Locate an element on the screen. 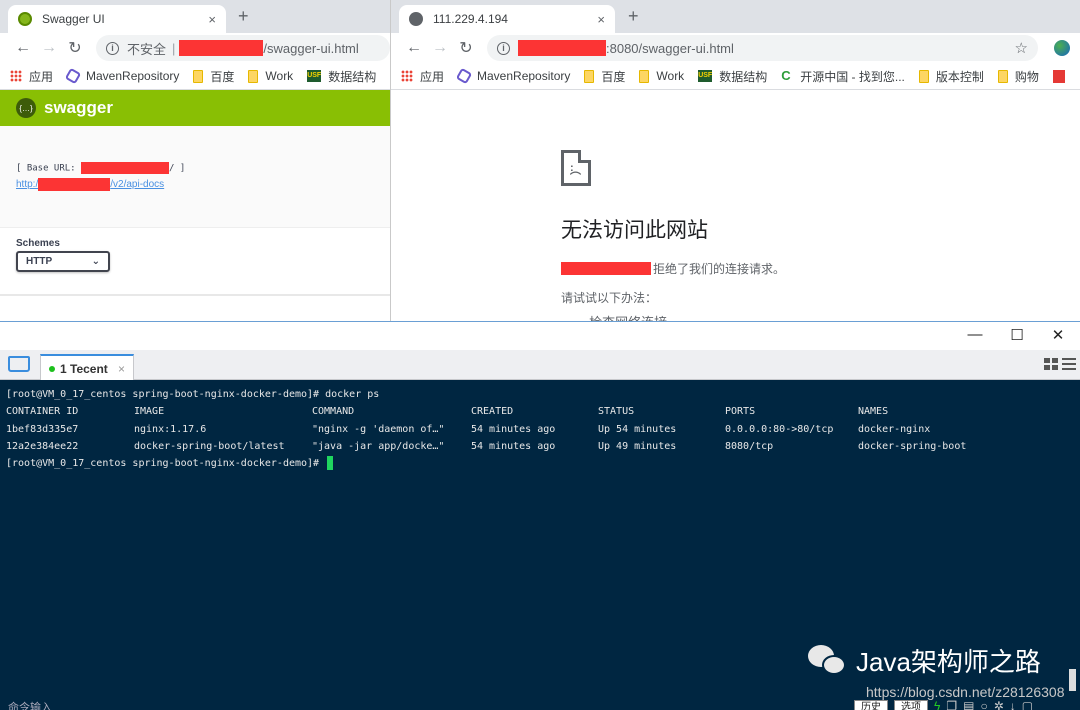 This screenshot has width=1080, height=710. minimize-button: — is located at coordinates (975, 334).